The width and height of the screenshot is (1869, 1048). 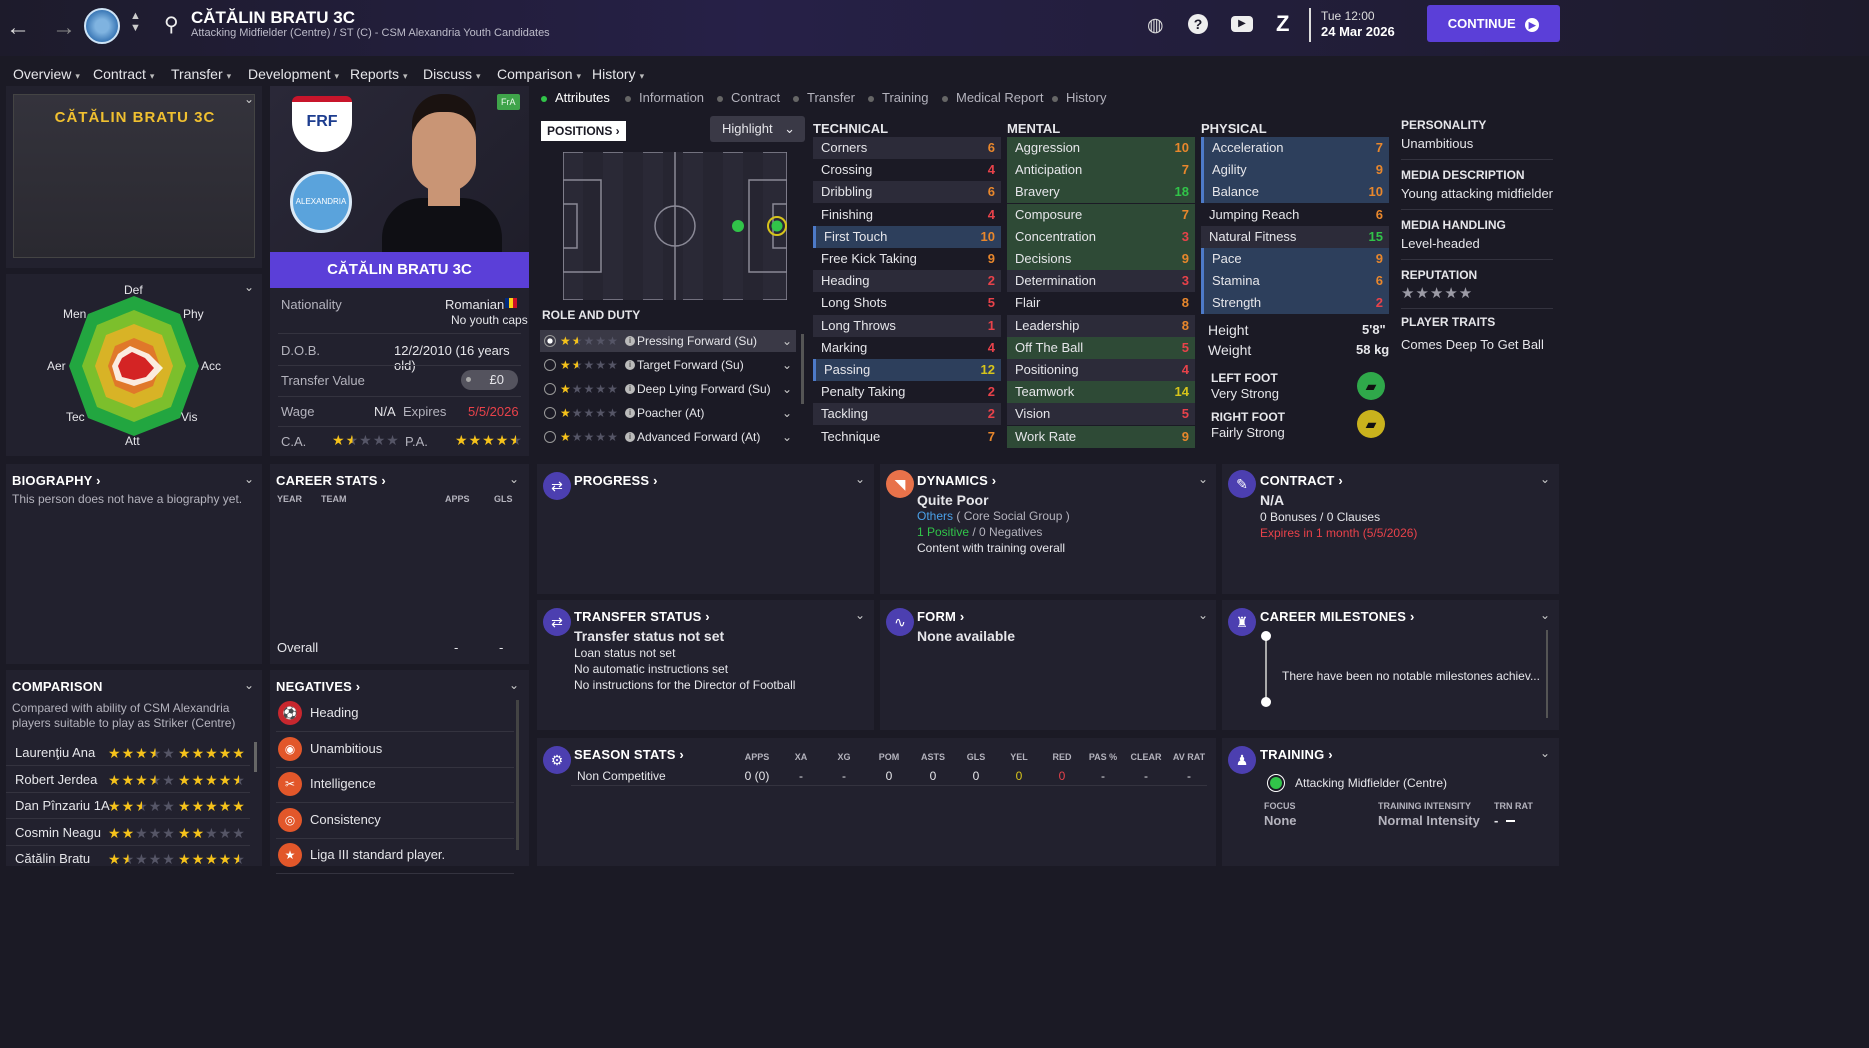 What do you see at coordinates (123, 74) in the screenshot?
I see `nav-contract: Contract ▾` at bounding box center [123, 74].